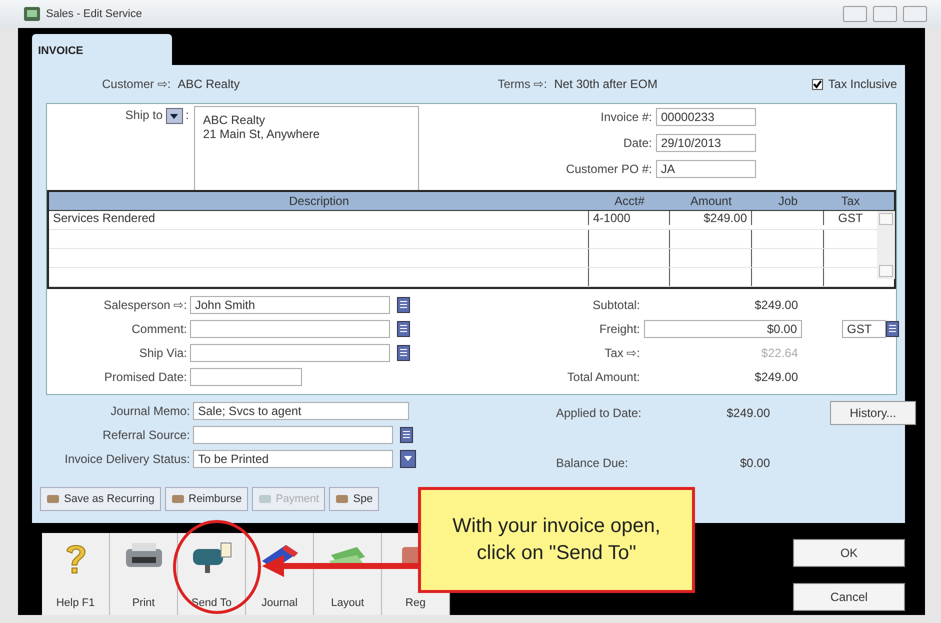 The width and height of the screenshot is (941, 623). Describe the element at coordinates (187, 115) in the screenshot. I see `colon-text: :` at that location.